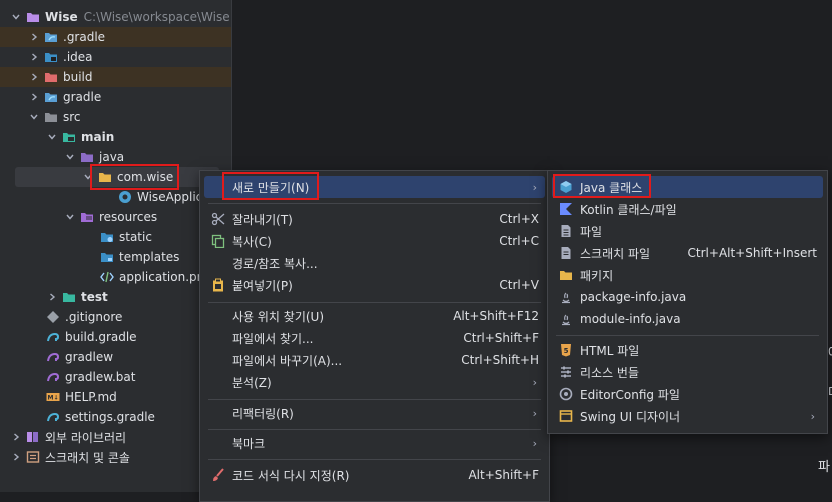  Describe the element at coordinates (687, 297) in the screenshot. I see `submenu-item-package-info: package-info.java` at that location.